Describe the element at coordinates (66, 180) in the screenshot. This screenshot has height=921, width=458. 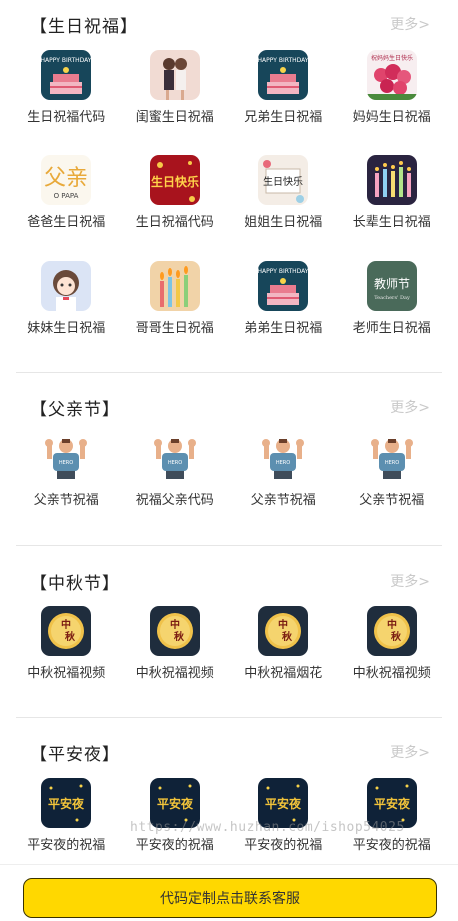
I see `father-text-icon: 父亲 O PAPA` at that location.